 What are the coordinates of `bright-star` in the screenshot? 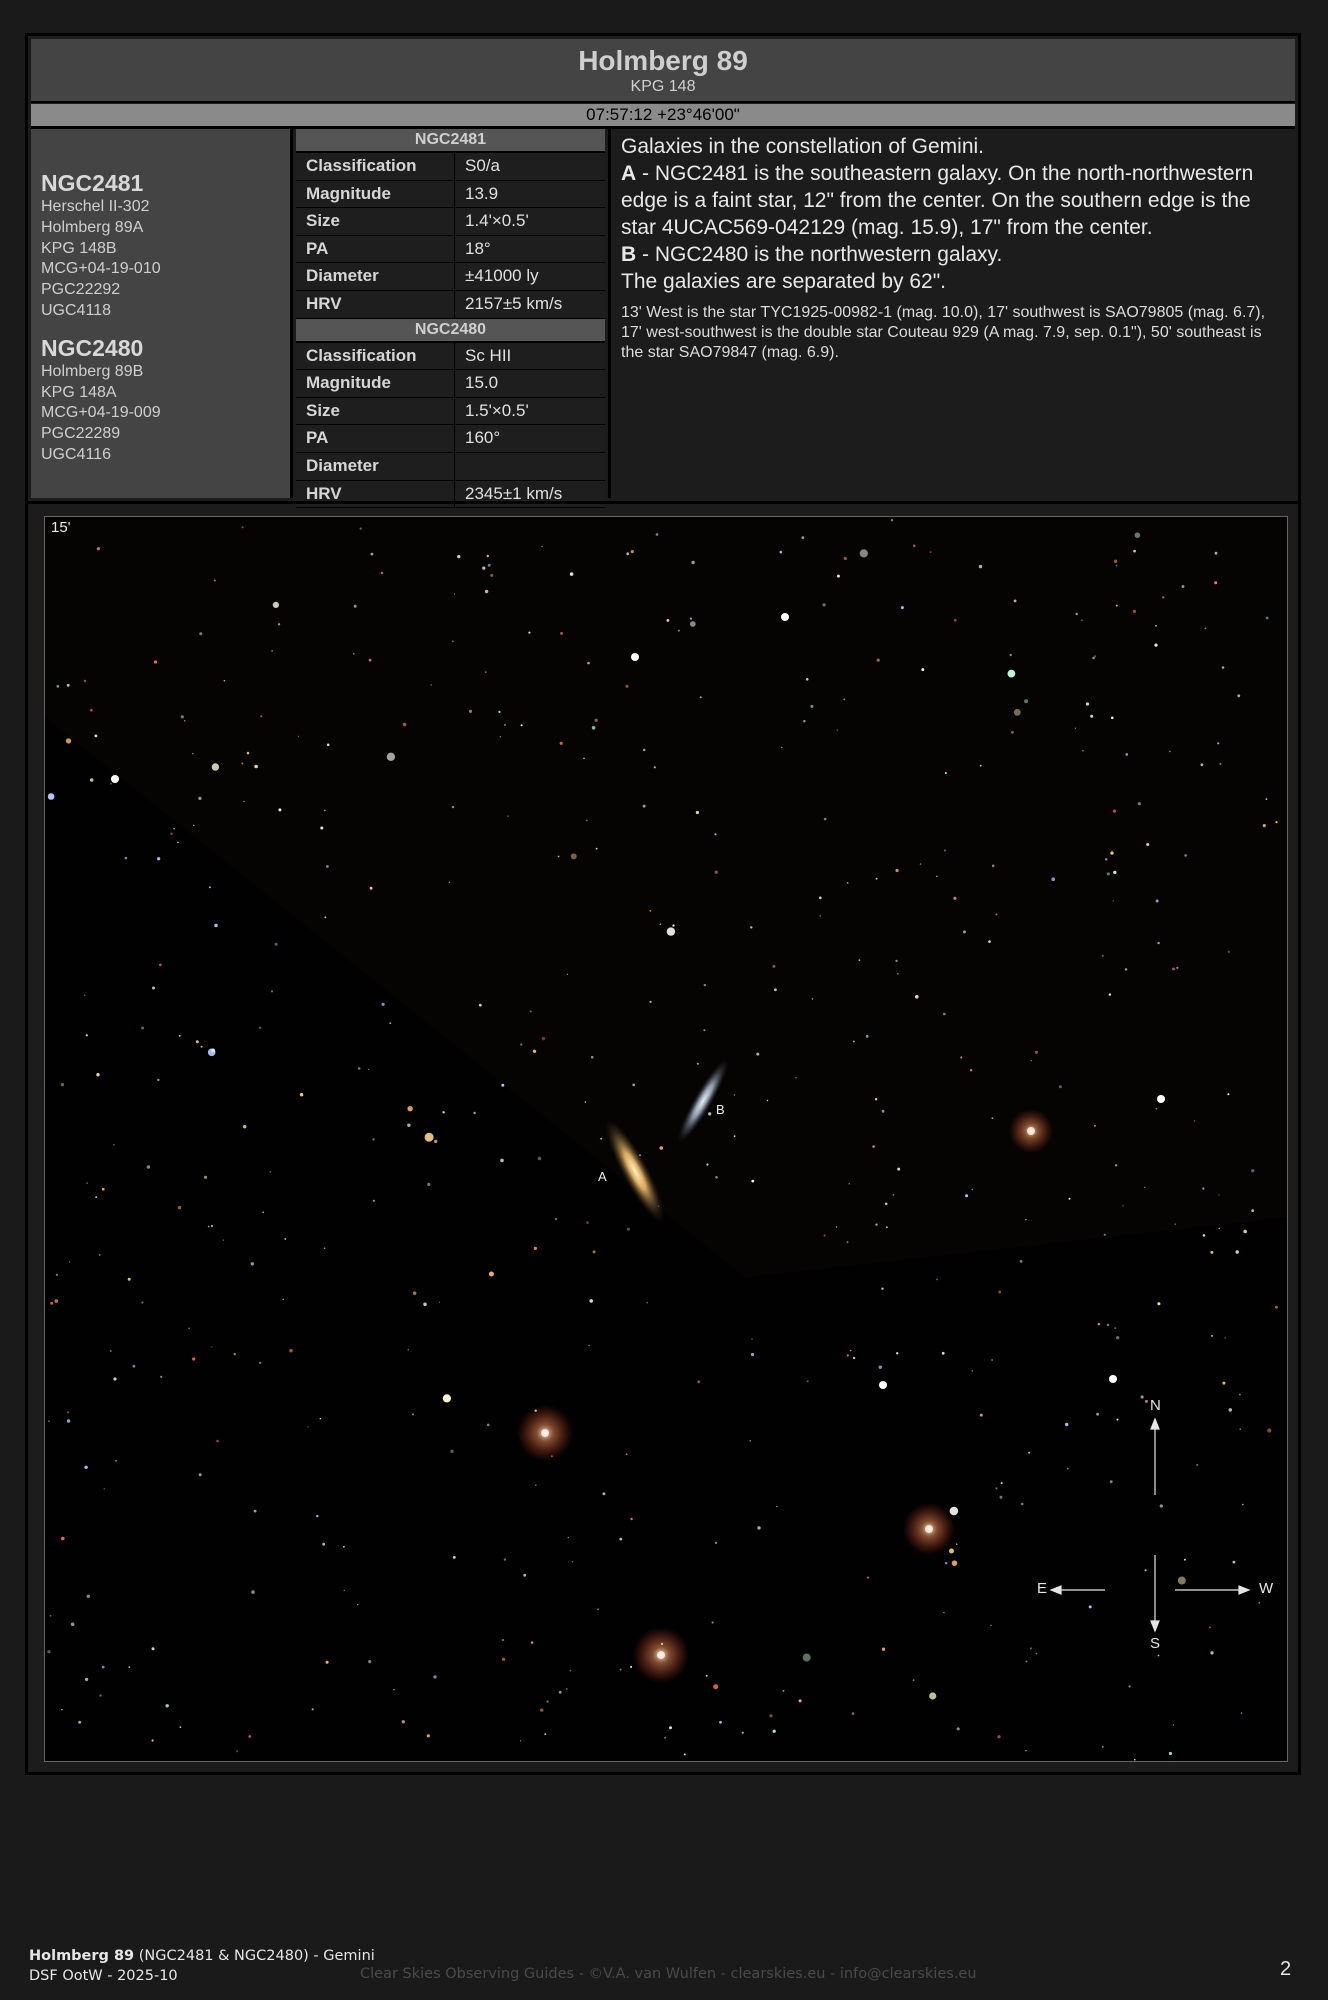 It's located at (785, 617).